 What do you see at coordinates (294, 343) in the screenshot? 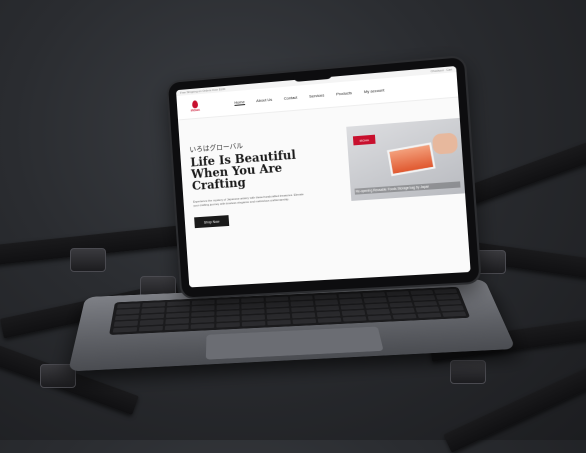
I see `trackpad` at bounding box center [294, 343].